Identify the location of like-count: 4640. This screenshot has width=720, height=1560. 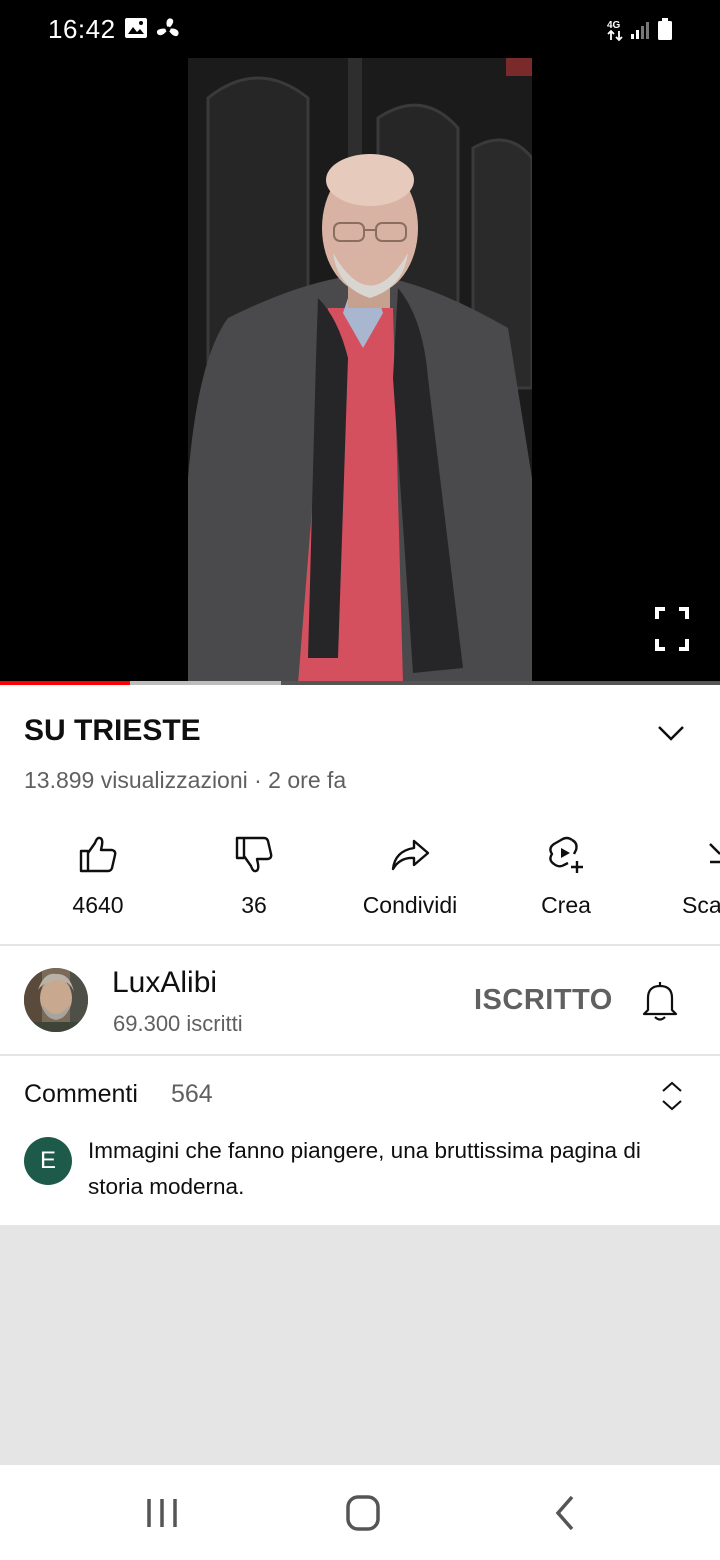
(98, 905).